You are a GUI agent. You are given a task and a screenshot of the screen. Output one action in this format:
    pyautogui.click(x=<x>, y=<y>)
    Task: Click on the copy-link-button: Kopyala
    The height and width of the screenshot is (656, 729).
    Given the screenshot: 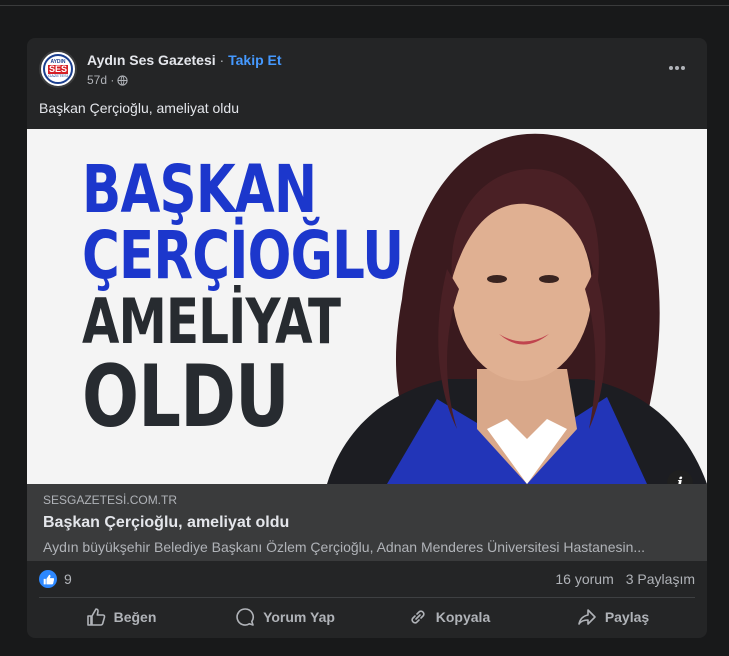 What is the action you would take?
    pyautogui.click(x=449, y=617)
    